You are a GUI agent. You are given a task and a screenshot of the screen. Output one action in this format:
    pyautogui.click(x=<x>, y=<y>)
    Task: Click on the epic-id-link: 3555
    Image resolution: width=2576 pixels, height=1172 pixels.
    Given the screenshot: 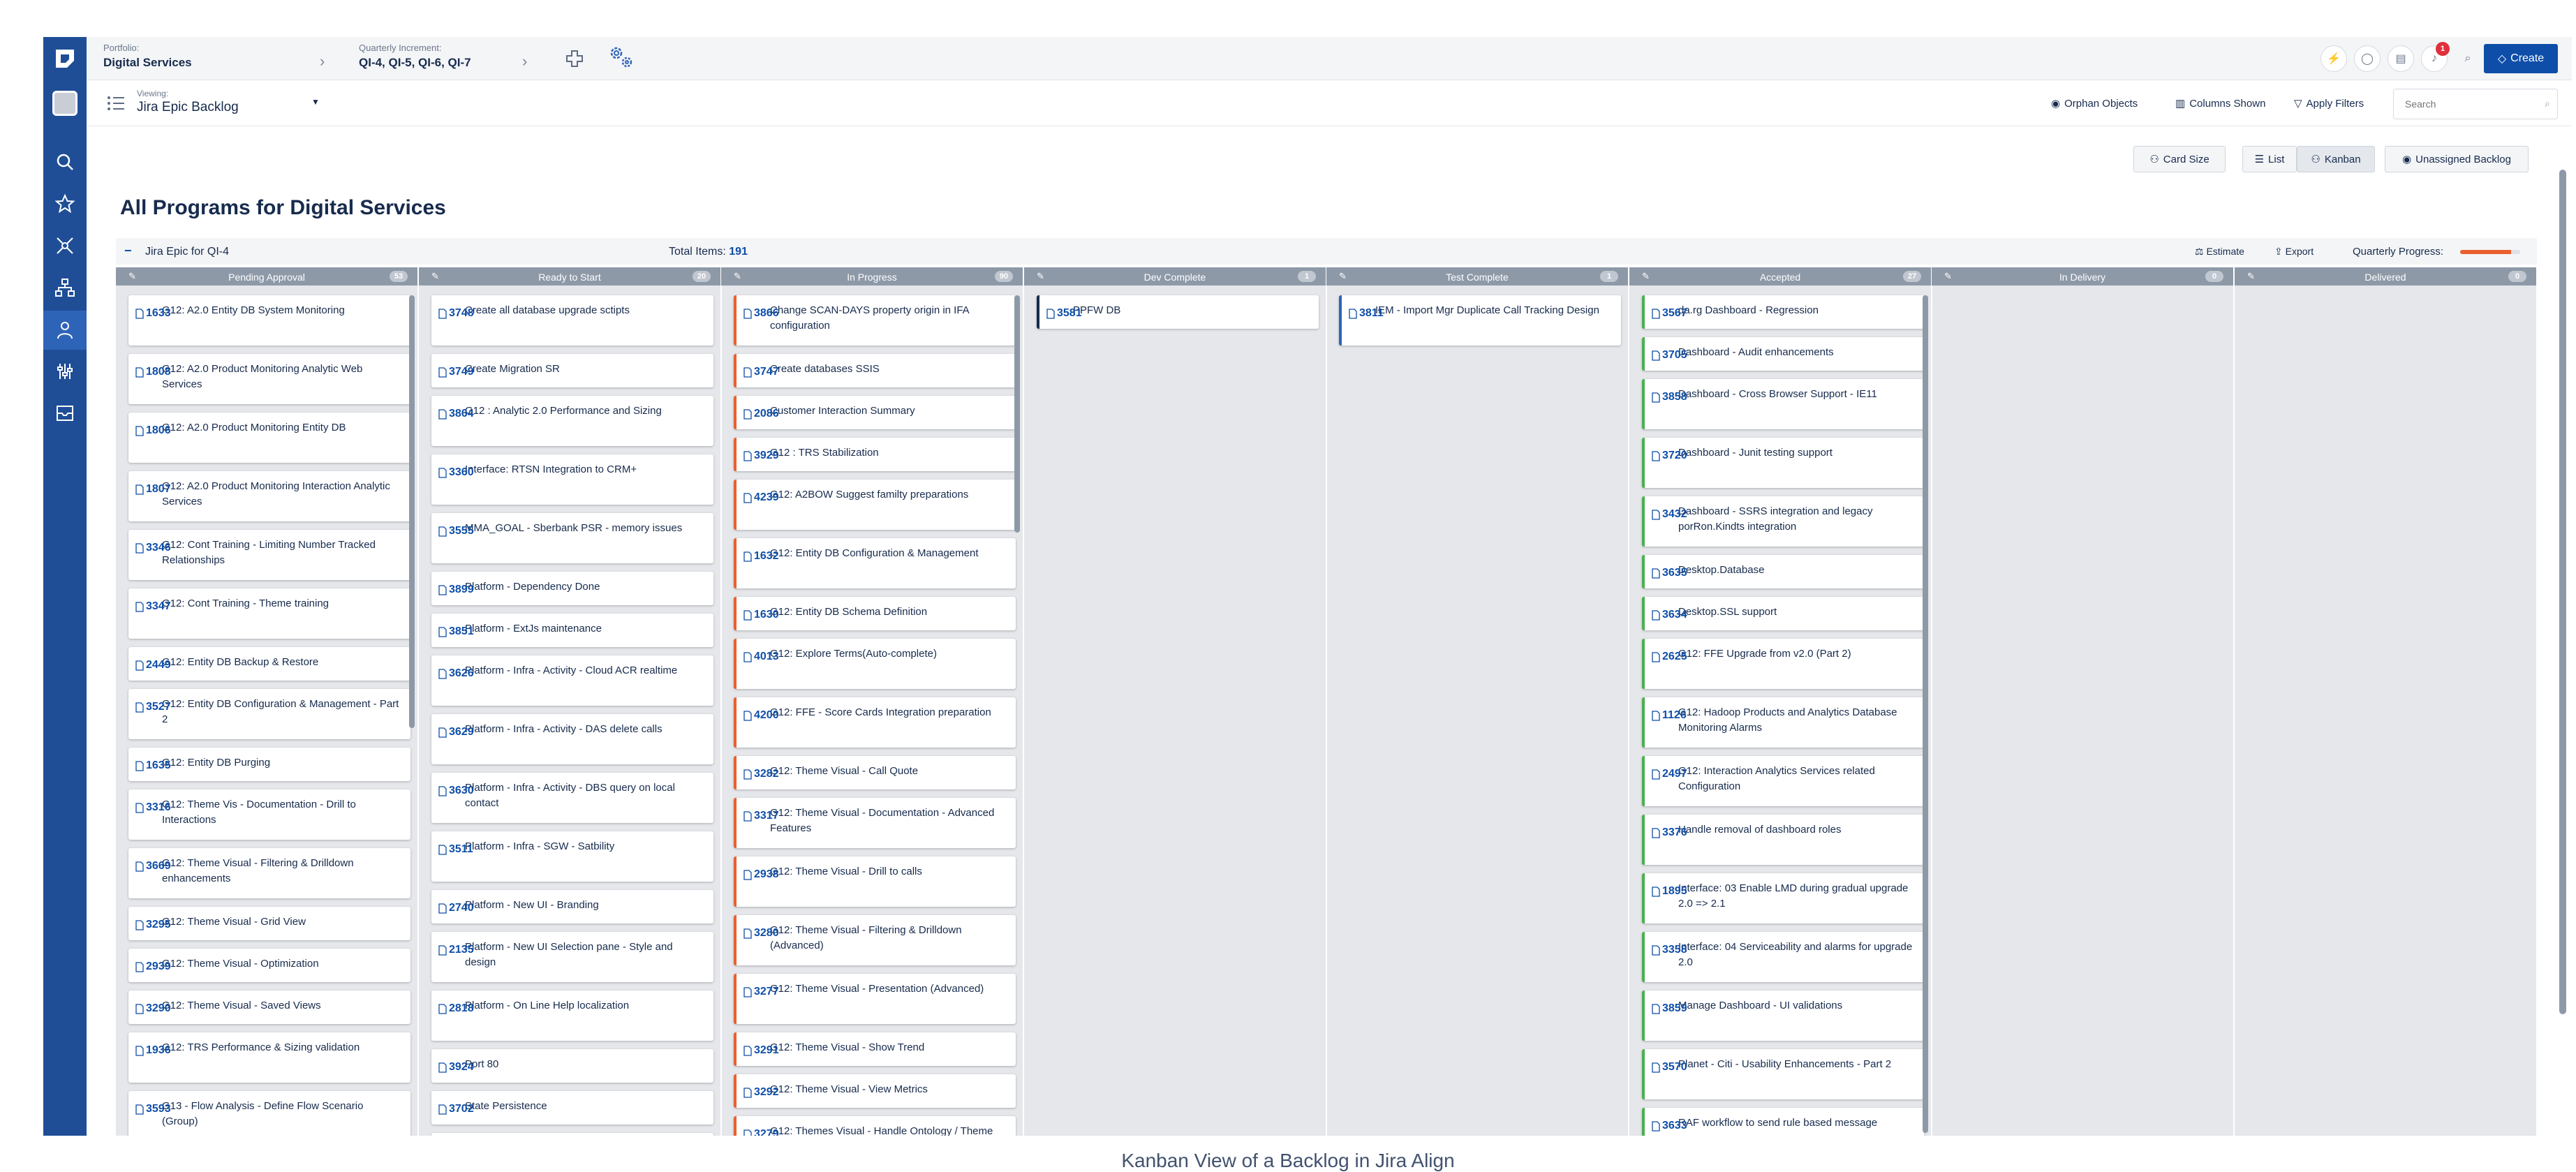 What is the action you would take?
    pyautogui.click(x=456, y=531)
    